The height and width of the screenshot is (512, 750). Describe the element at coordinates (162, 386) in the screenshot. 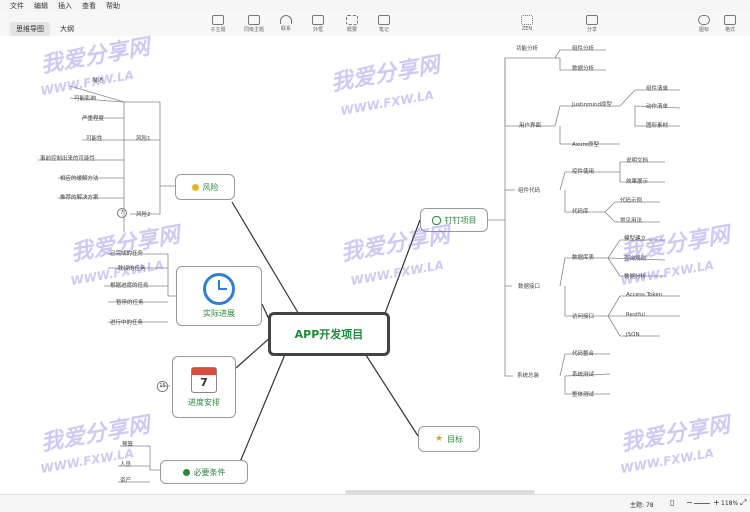

I see `collapsed-count-badge-schedule: 15` at that location.